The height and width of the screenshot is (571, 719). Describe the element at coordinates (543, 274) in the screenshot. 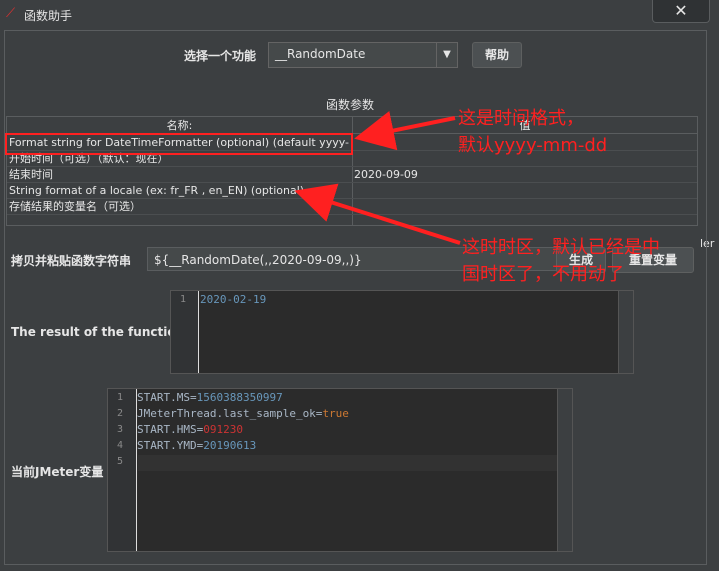

I see `annotation-text: 国时区了，不用动了` at that location.